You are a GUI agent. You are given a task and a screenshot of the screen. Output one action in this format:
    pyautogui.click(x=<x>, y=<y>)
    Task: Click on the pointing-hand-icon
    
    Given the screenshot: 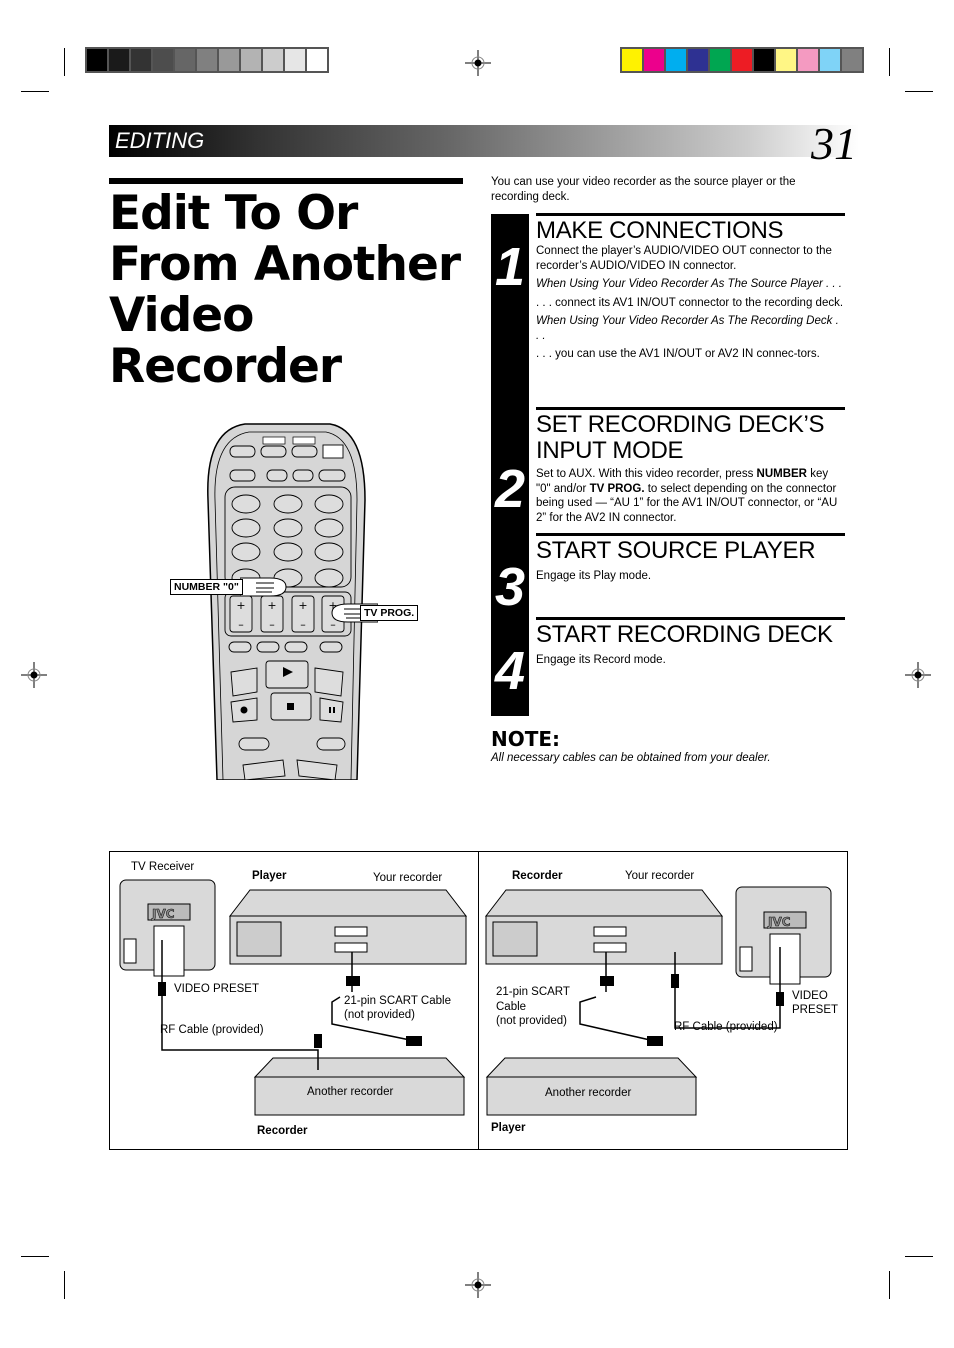 What is the action you would take?
    pyautogui.click(x=263, y=587)
    